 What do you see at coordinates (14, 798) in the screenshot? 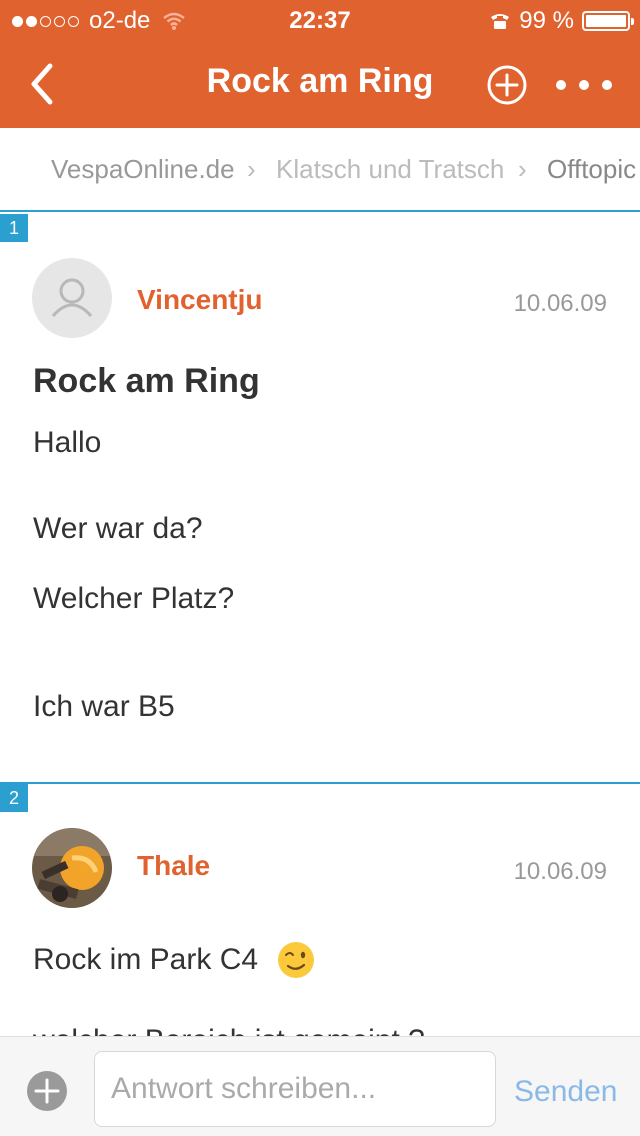
I see `post-number: 2` at bounding box center [14, 798].